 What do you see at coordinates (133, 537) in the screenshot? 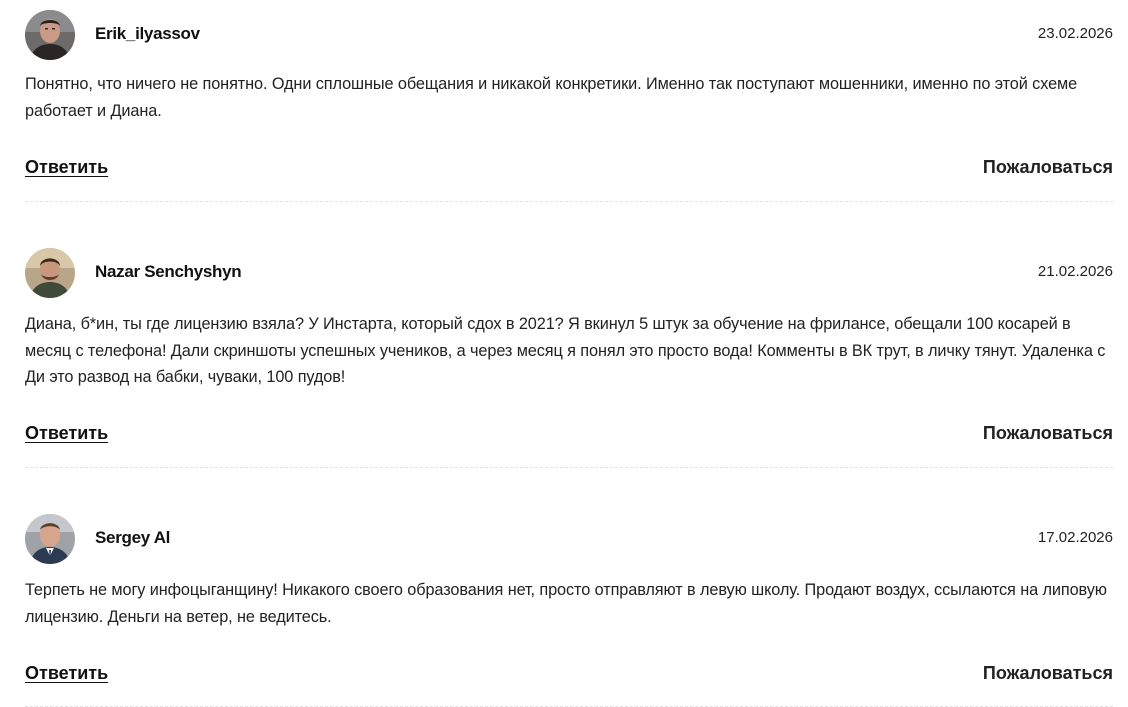
I see `comment-author: Sergey Al` at bounding box center [133, 537].